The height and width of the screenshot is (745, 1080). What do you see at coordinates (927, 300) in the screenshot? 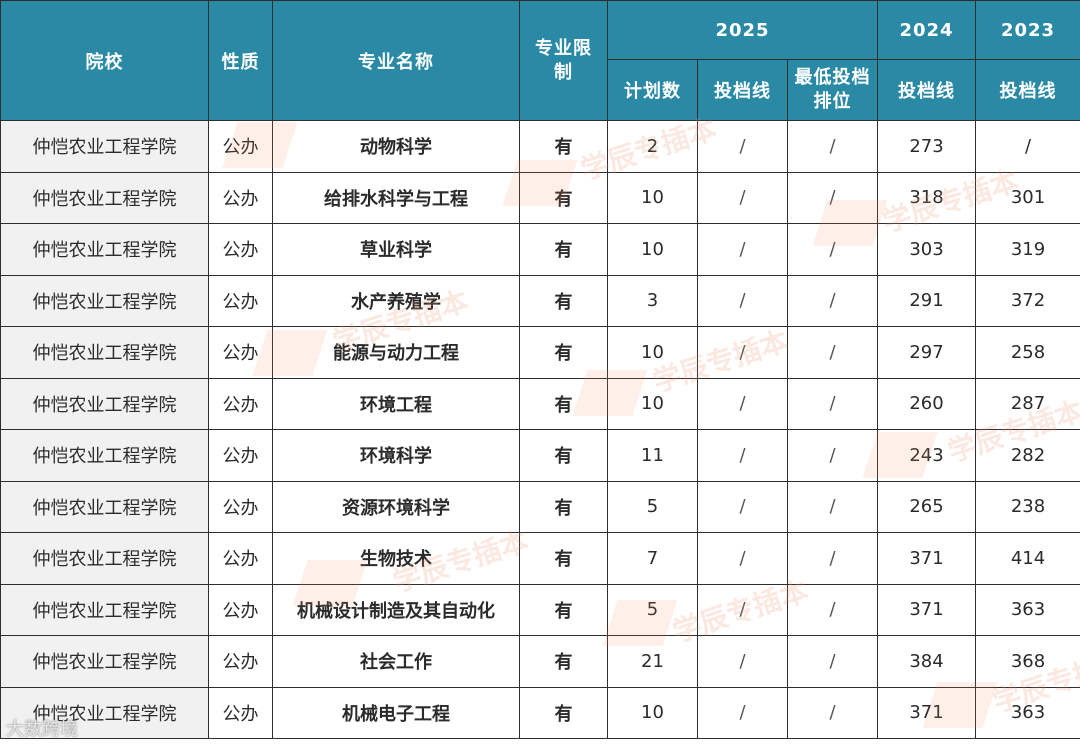
I see `cell-line-2024: 291` at bounding box center [927, 300].